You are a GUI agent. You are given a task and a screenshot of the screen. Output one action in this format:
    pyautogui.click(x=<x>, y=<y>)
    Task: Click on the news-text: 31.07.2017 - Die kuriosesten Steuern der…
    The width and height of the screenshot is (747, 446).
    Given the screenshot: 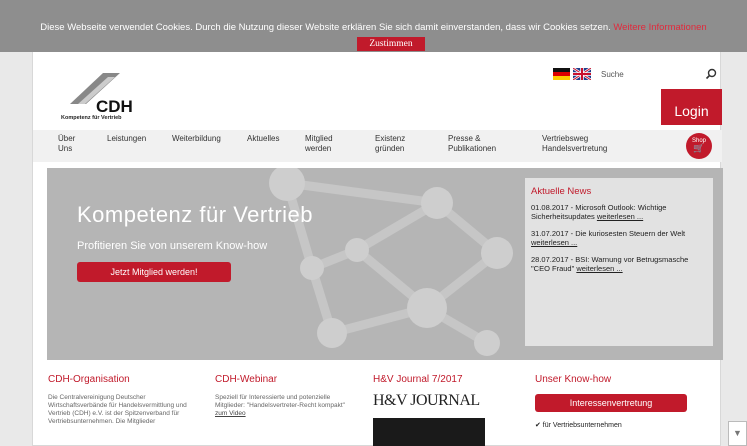 What is the action you would take?
    pyautogui.click(x=608, y=233)
    